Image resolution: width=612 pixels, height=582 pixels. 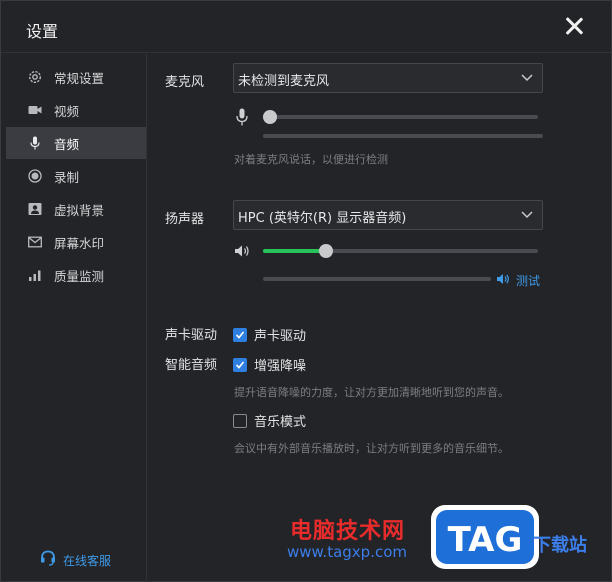 I want to click on music-mode-checkbox: 音乐模式, so click(x=269, y=420).